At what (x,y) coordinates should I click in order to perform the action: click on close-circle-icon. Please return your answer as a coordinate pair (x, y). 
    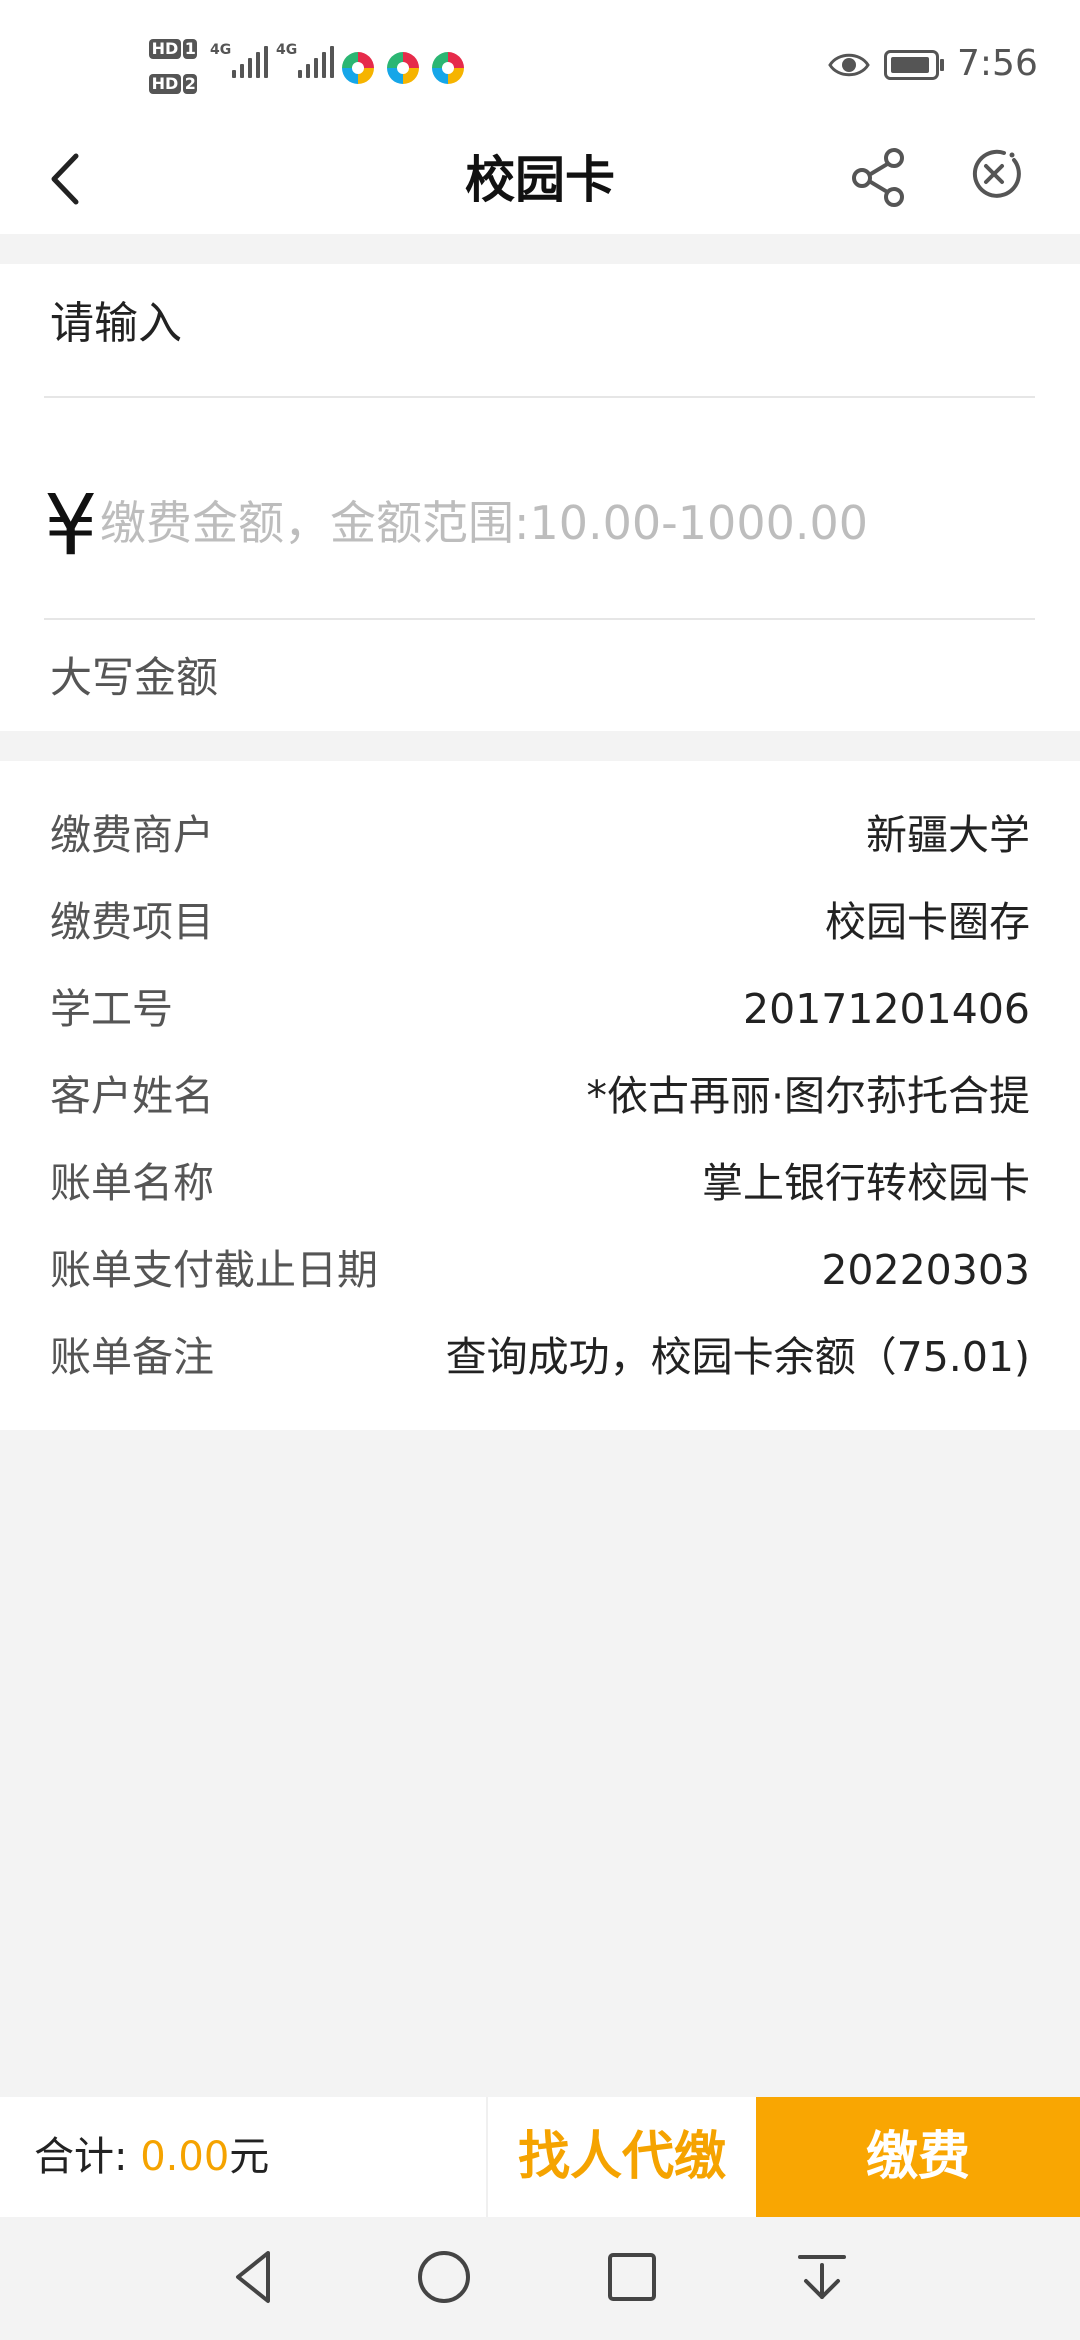
    Looking at the image, I should click on (996, 173).